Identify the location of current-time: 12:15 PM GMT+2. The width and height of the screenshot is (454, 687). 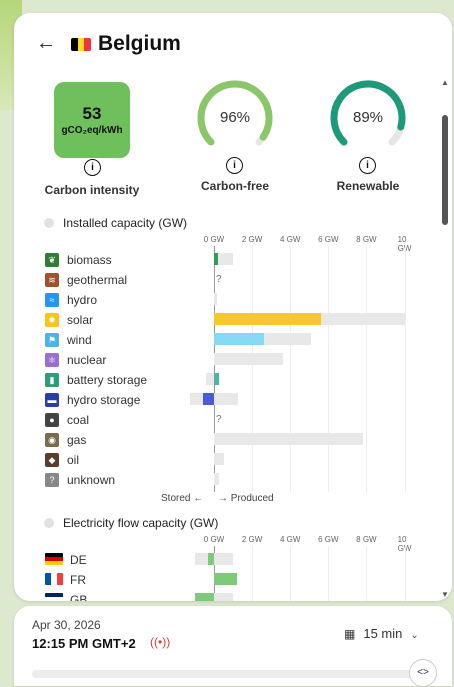
(84, 643).